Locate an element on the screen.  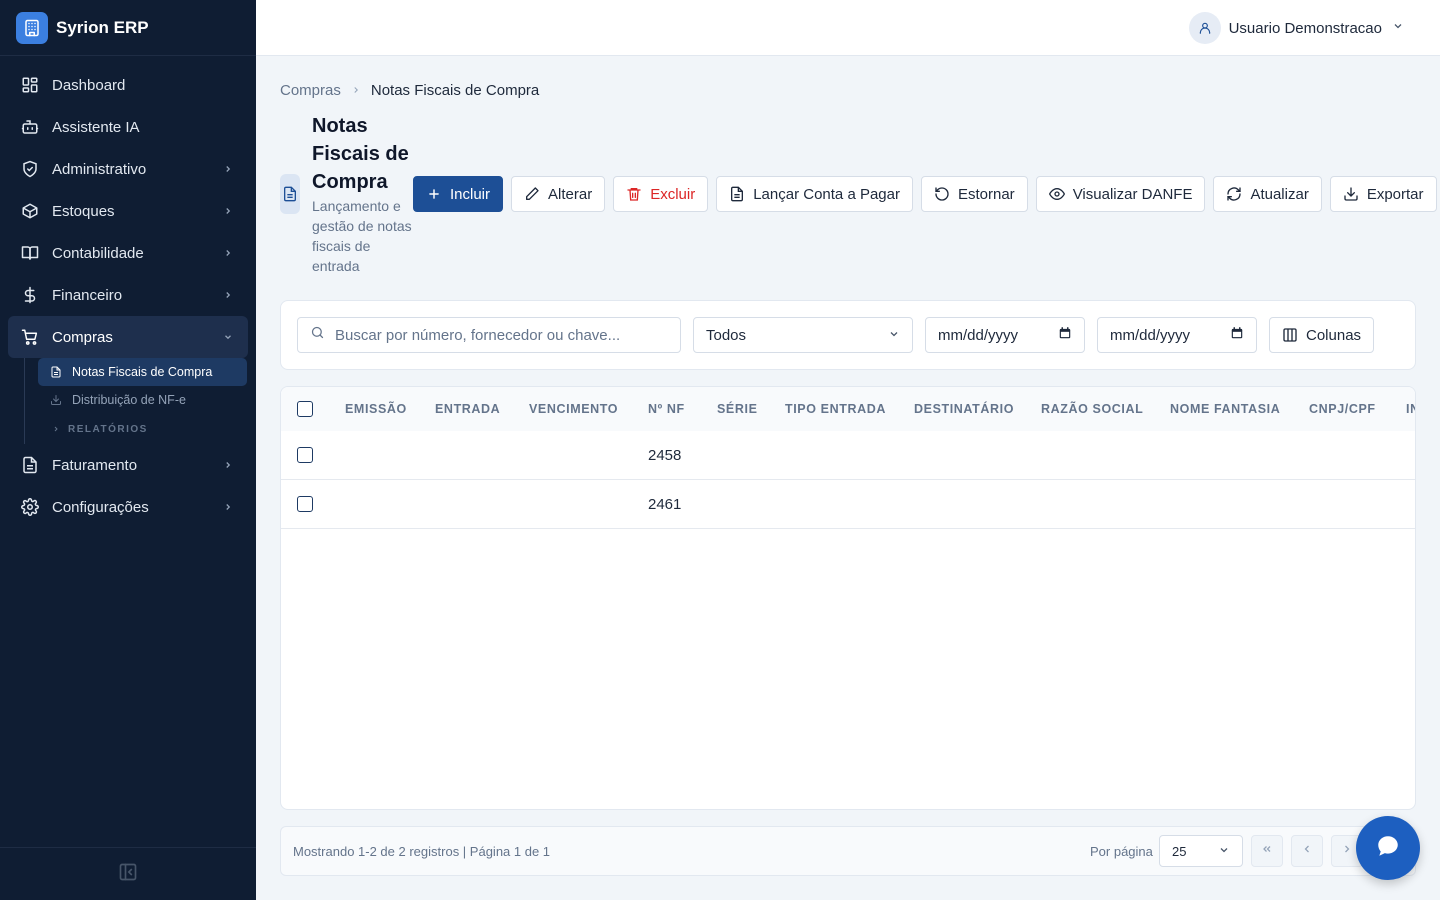
lancar-conta-label: Lançar Conta a Pagar is located at coordinates (826, 194).